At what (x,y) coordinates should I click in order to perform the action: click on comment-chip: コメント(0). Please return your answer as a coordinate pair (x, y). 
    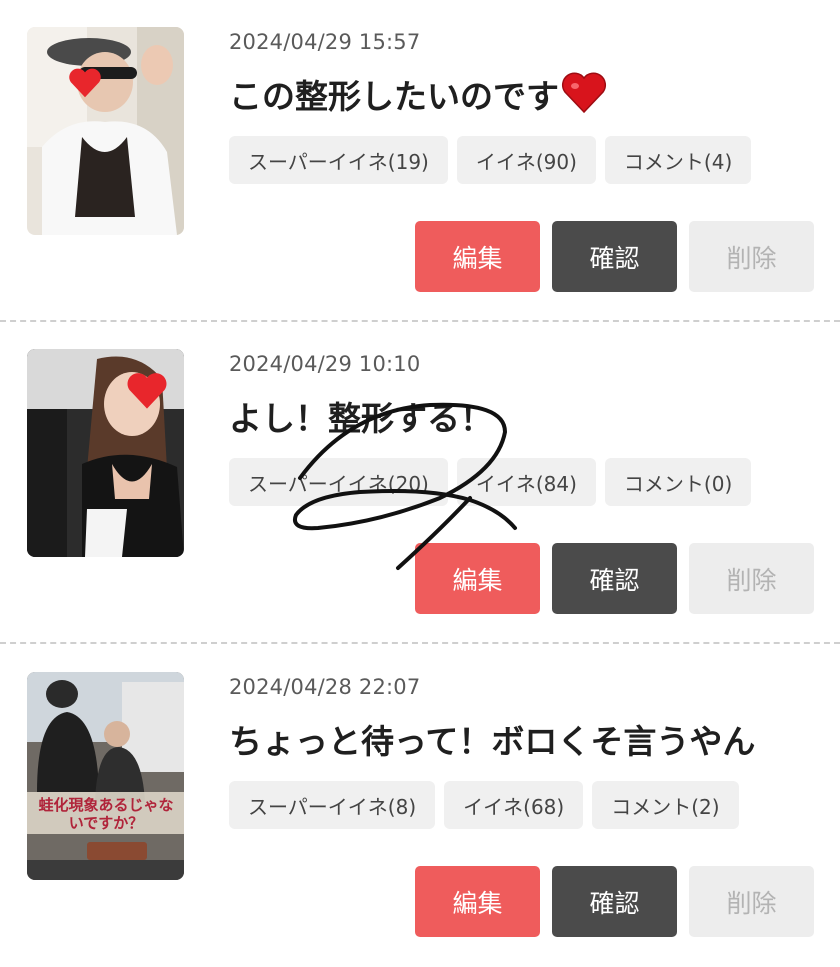
    Looking at the image, I should click on (678, 482).